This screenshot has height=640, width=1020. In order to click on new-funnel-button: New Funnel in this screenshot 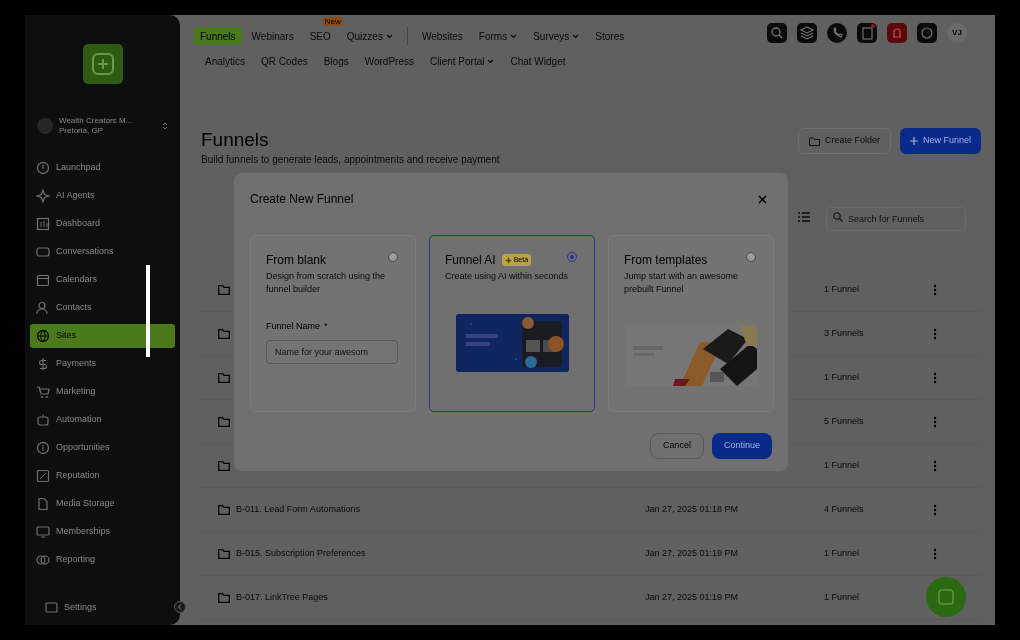, I will do `click(940, 141)`.